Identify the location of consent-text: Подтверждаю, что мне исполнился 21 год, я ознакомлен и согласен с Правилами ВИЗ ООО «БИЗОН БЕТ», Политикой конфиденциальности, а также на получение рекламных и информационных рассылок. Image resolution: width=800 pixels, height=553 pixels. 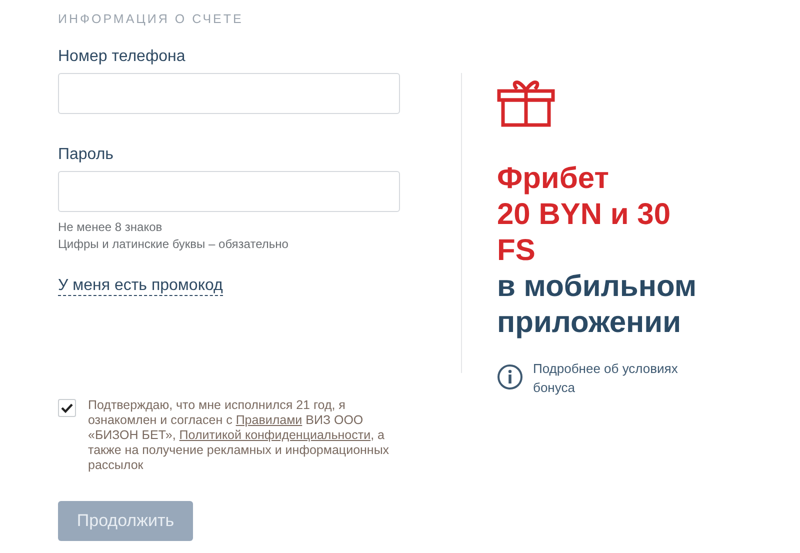
(239, 435).